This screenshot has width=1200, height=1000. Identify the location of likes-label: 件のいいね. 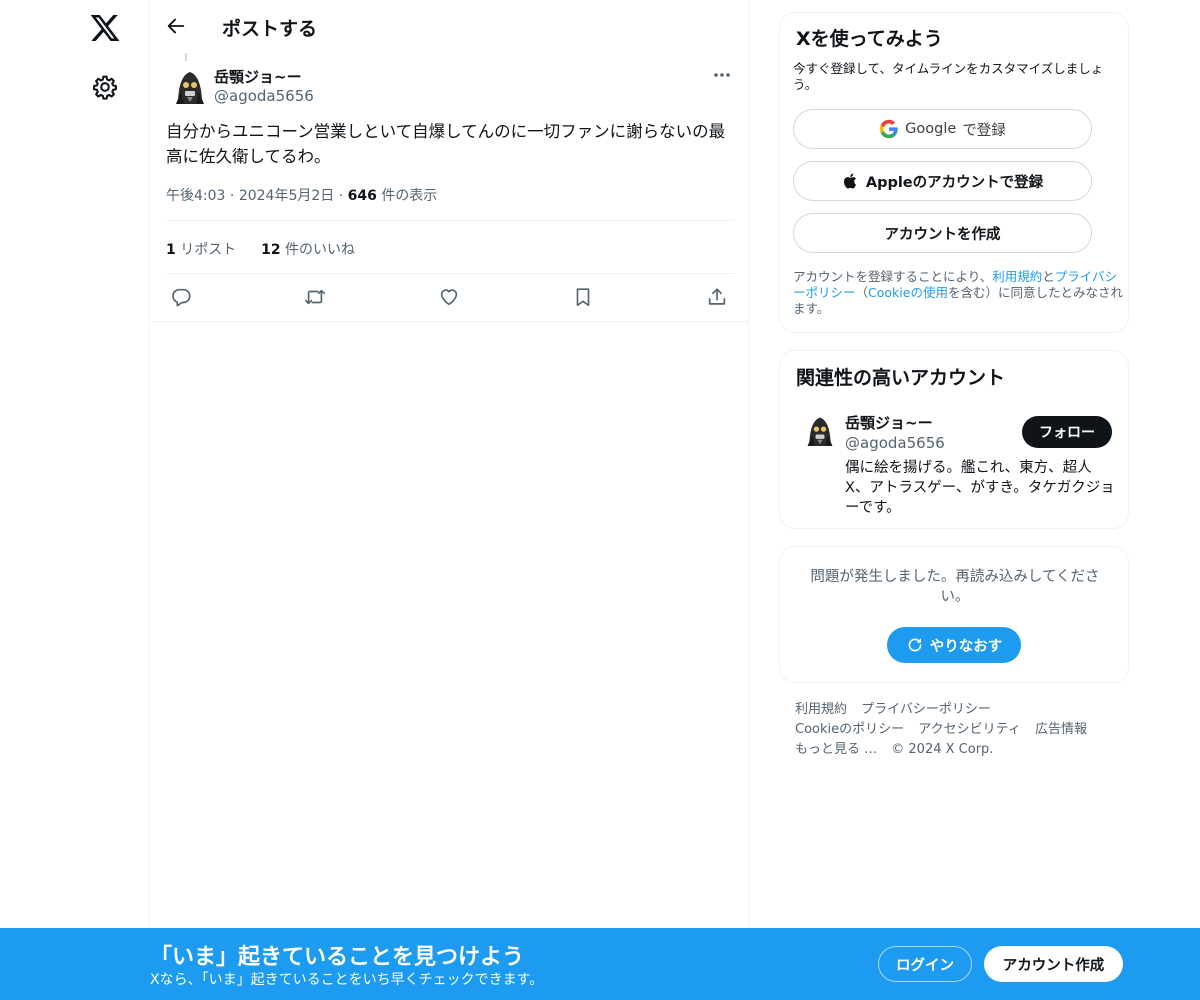
(320, 250).